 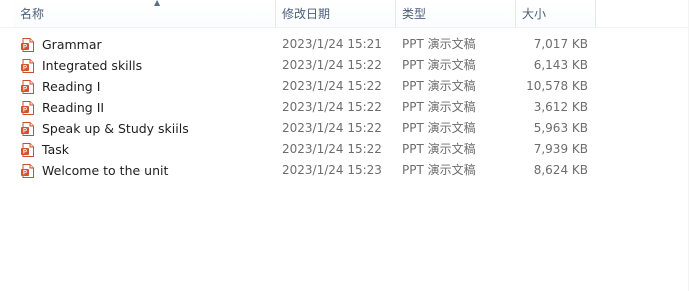 I want to click on sort-ascending-icon: ▲, so click(x=157, y=3).